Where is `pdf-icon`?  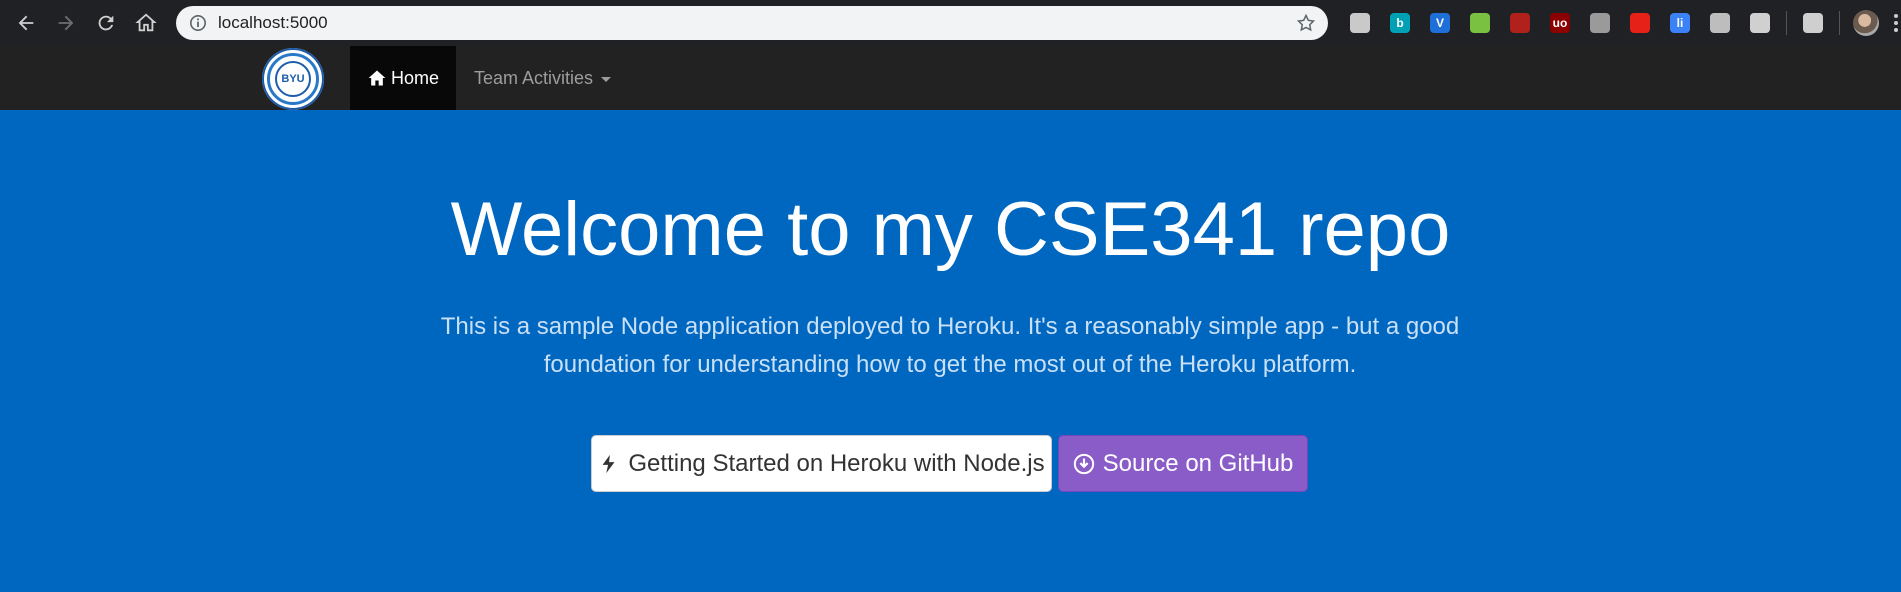
pdf-icon is located at coordinates (1520, 23).